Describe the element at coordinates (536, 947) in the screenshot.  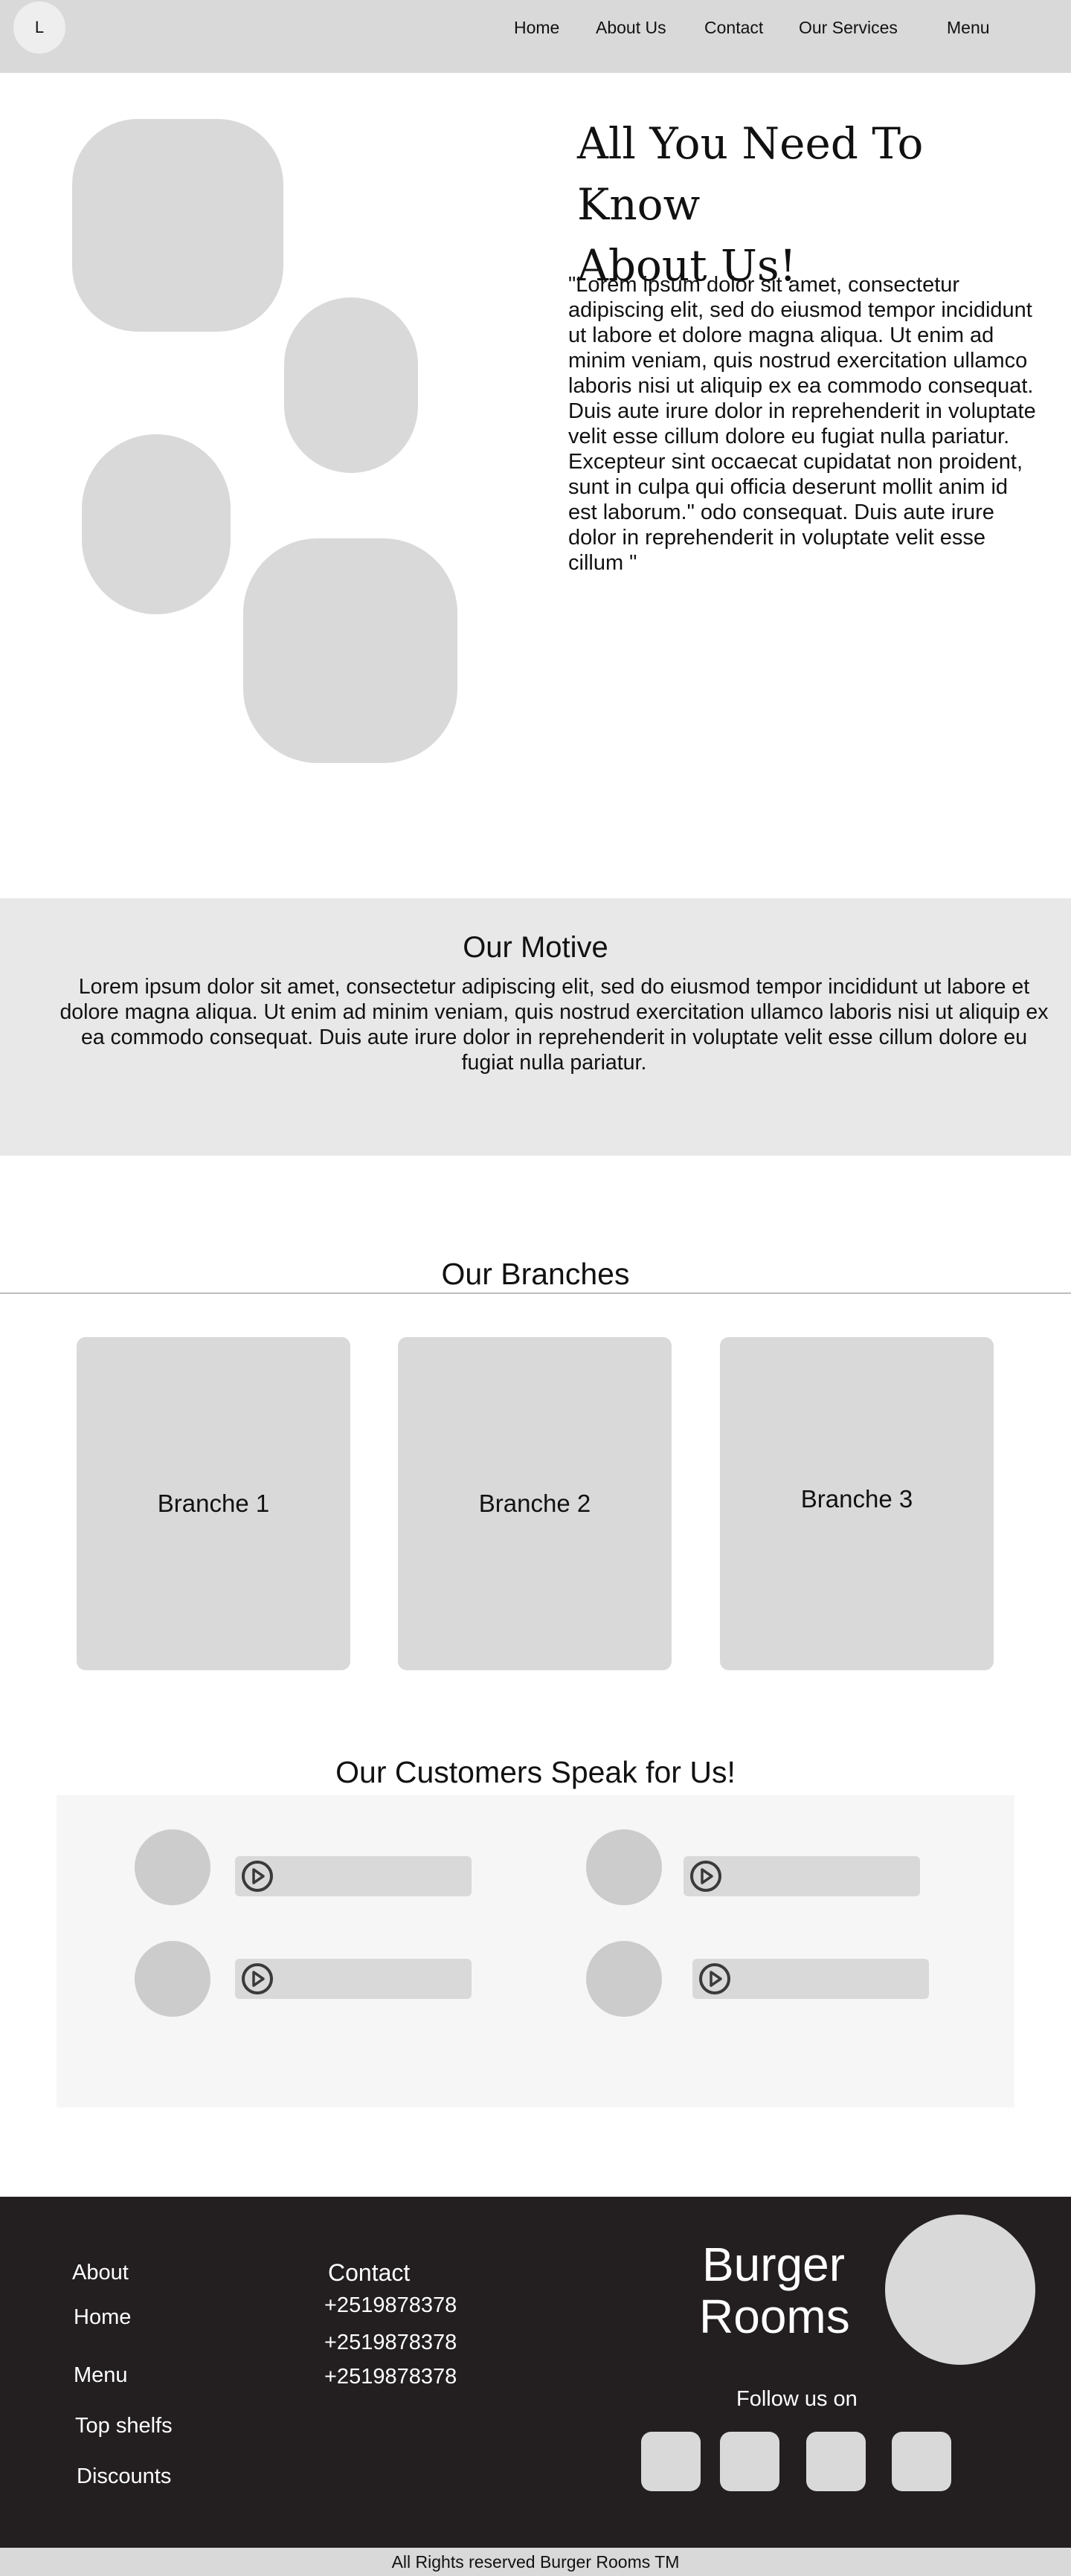
I see `motive-title: Our Motive` at that location.